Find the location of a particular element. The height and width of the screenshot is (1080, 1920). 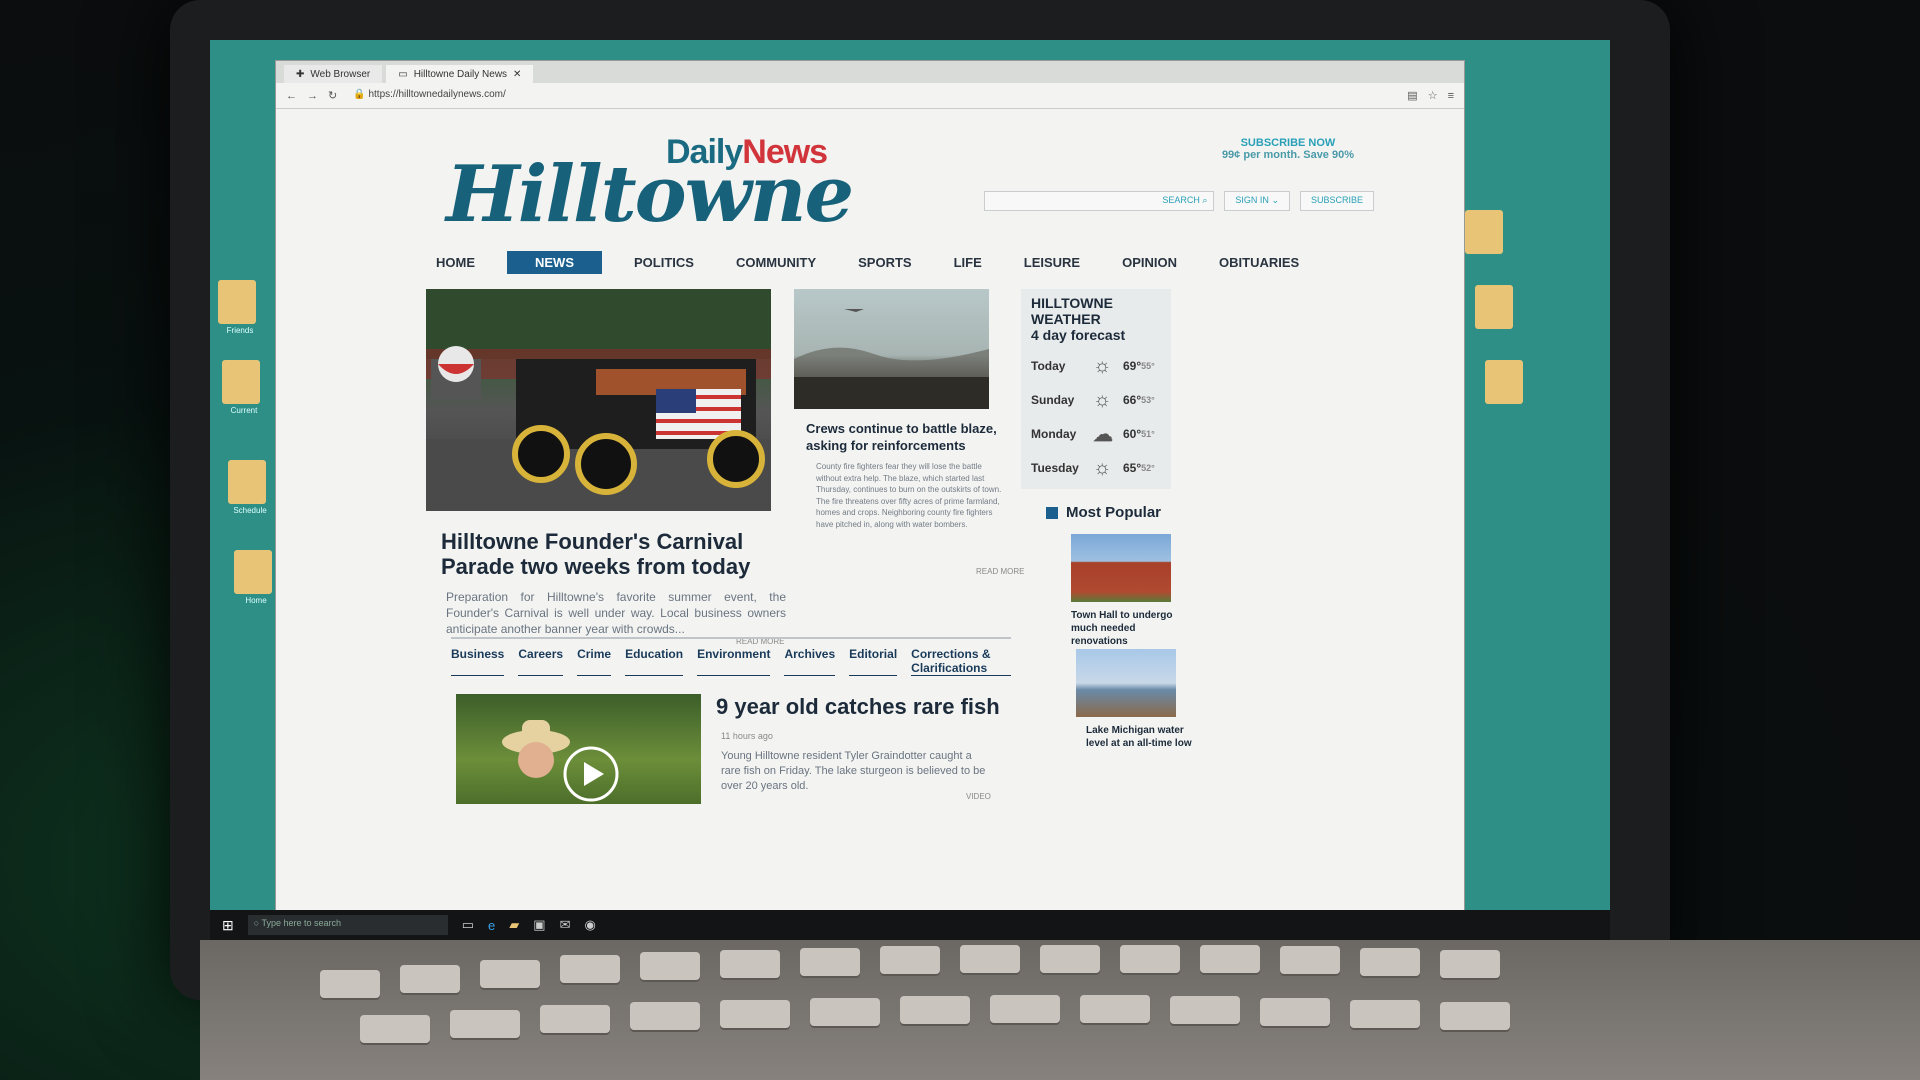

tab-hilltowne: ▭ Hilltowne Daily News ✕ is located at coordinates (460, 74).